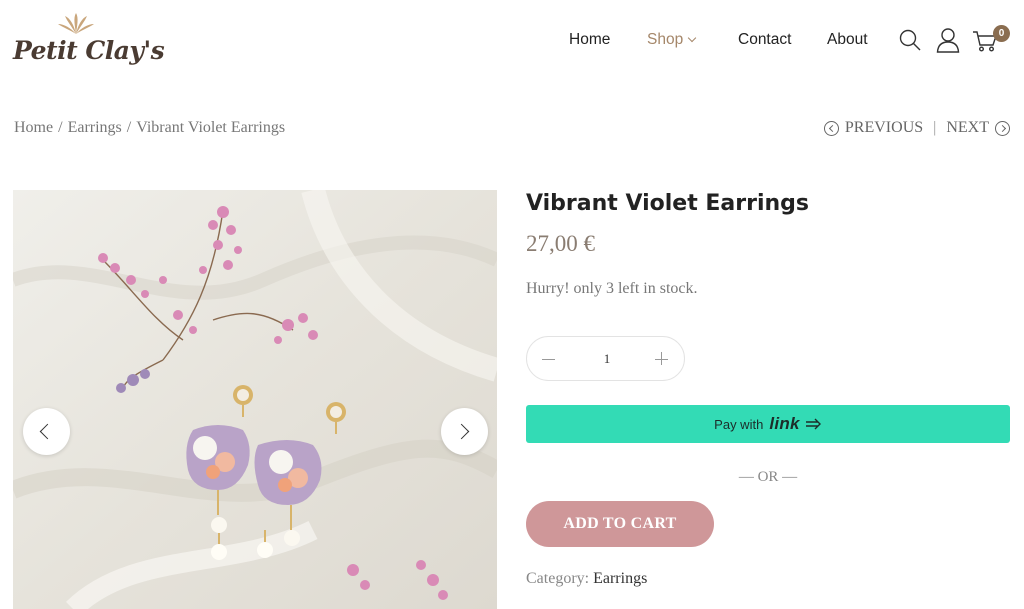 The width and height of the screenshot is (1024, 609). I want to click on product-pagination: PREVIOUS | NEXT, so click(916, 128).